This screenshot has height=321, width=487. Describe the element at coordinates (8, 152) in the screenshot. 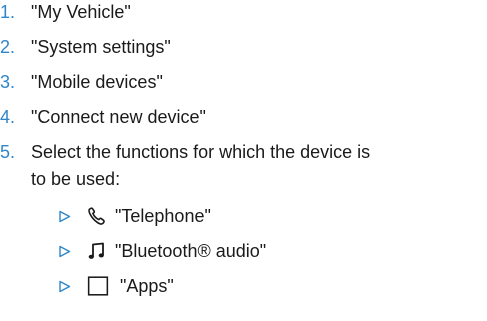

I see `step-number: 5.` at that location.